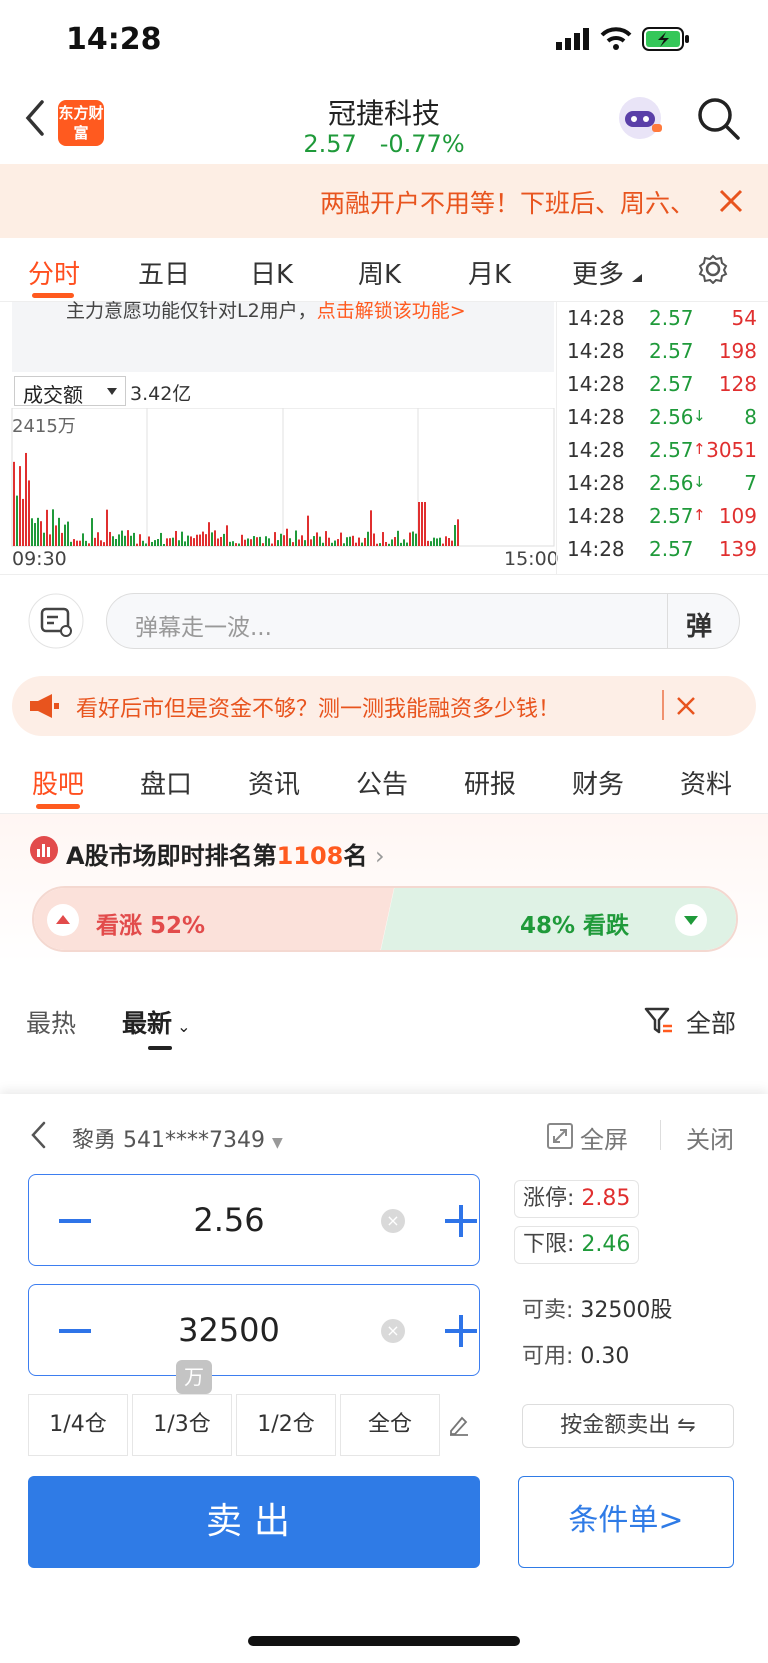 Image resolution: width=768 pixels, height=1663 pixels. I want to click on tab-announcements: 公告, so click(382, 782).